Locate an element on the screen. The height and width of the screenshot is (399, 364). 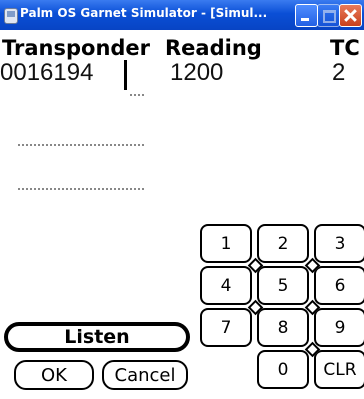
ok-button: OK is located at coordinates (54, 375).